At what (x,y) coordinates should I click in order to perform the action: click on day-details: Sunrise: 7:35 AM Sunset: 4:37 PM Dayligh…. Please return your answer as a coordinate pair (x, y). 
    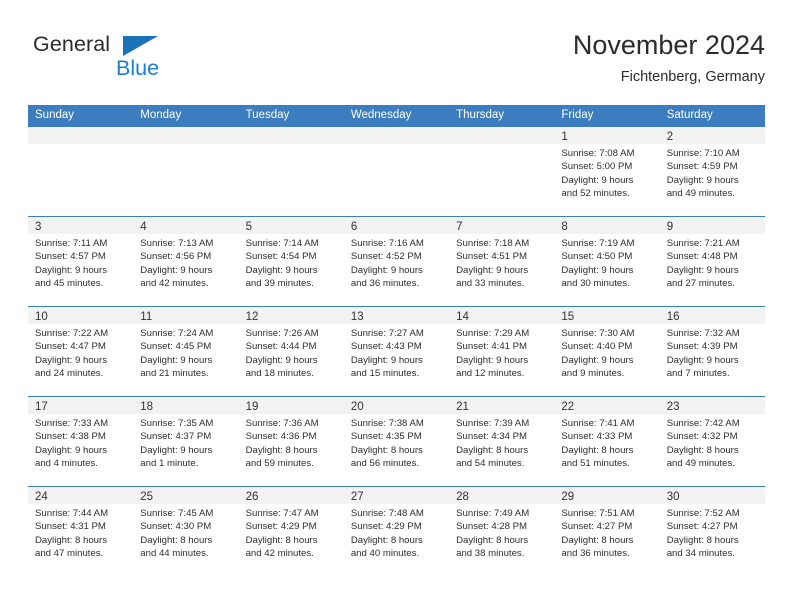
    Looking at the image, I should click on (185, 442).